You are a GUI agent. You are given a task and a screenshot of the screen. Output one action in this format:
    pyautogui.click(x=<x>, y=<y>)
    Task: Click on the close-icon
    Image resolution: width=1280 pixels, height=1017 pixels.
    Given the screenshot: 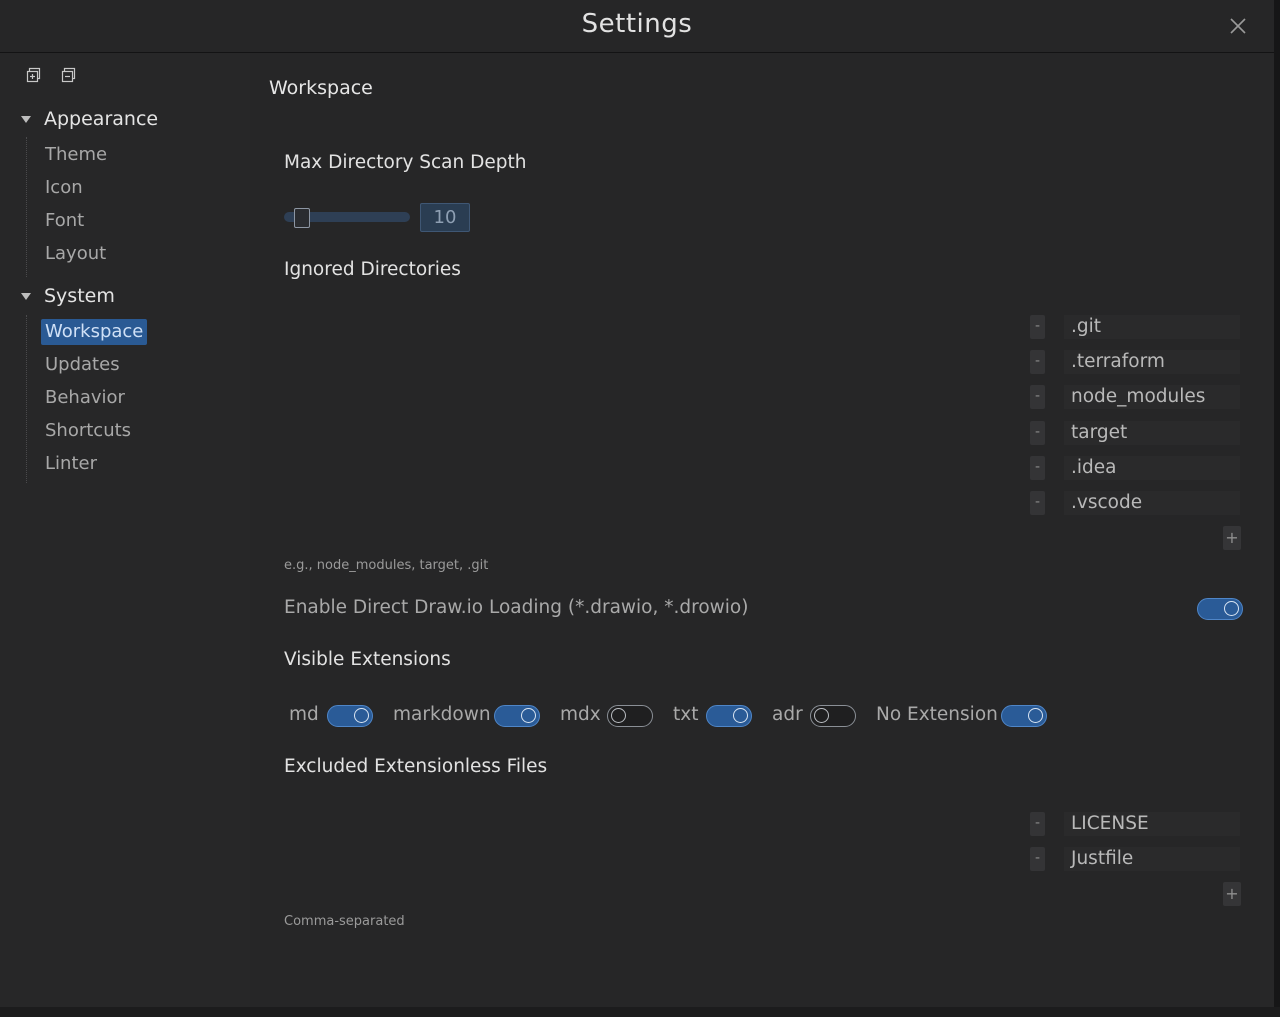 What is the action you would take?
    pyautogui.click(x=1238, y=26)
    